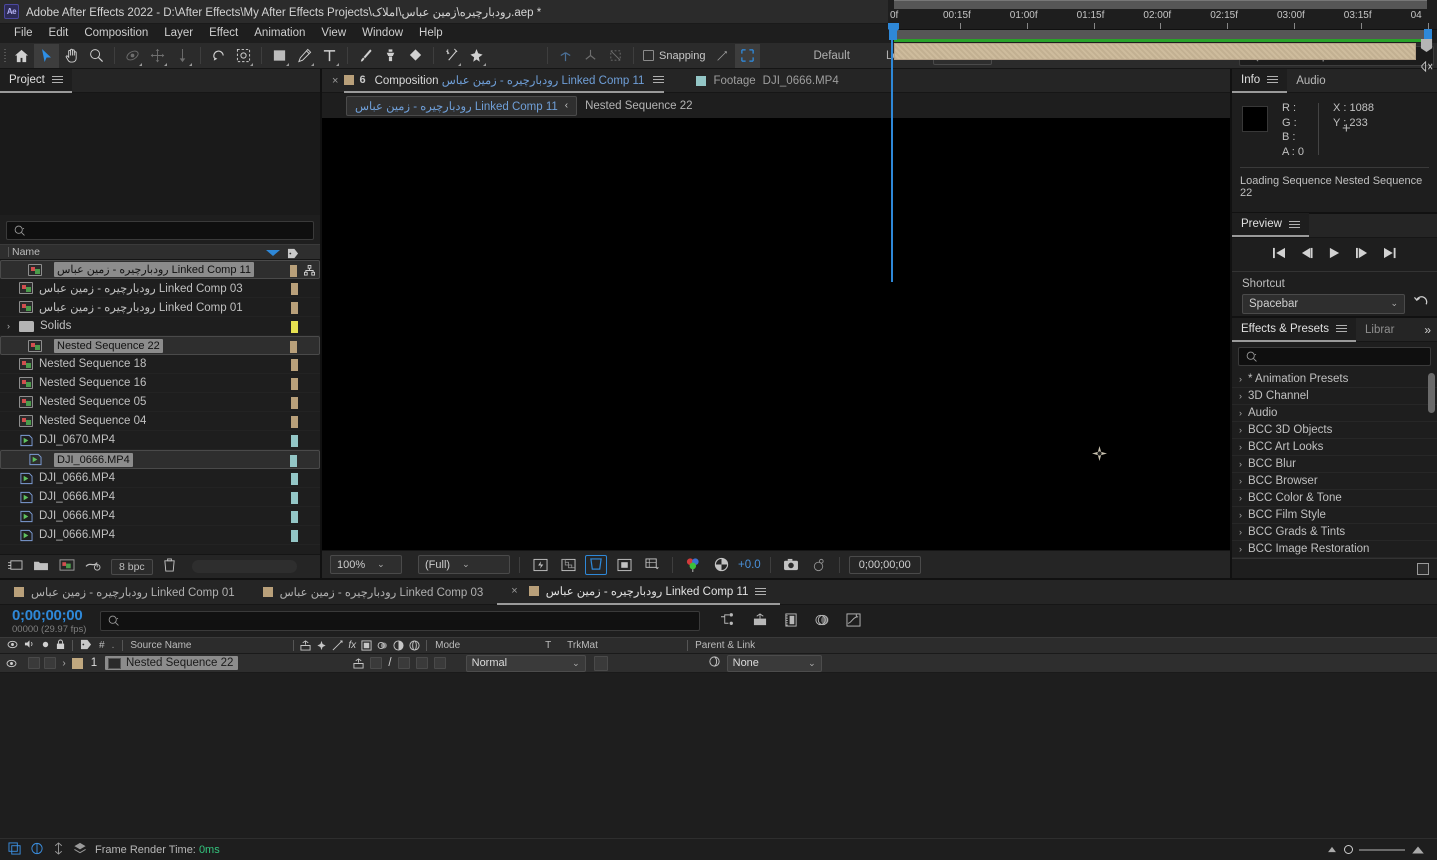 The image size is (1437, 860). I want to click on hide-shy-layers-icon, so click(791, 621).